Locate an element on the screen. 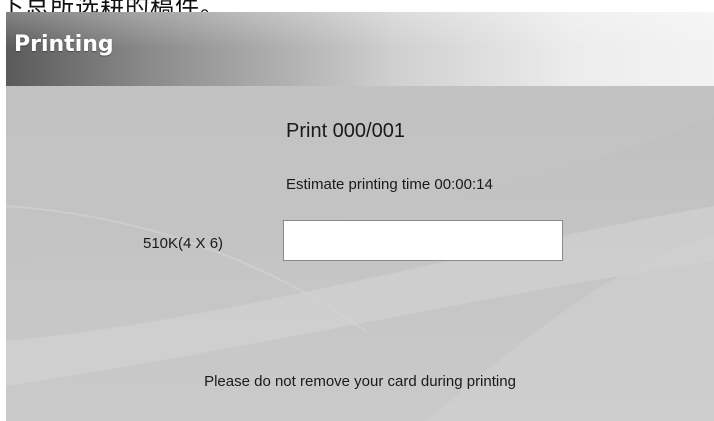 The height and width of the screenshot is (421, 714). estimate-row: Estimate printing time 00:00:14 is located at coordinates (389, 184).